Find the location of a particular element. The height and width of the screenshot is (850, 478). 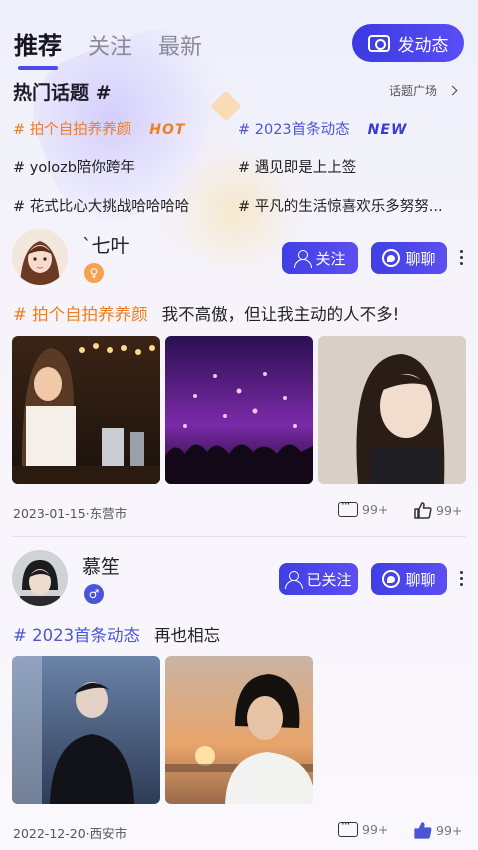

post-text: 再也相忘 is located at coordinates (187, 635).